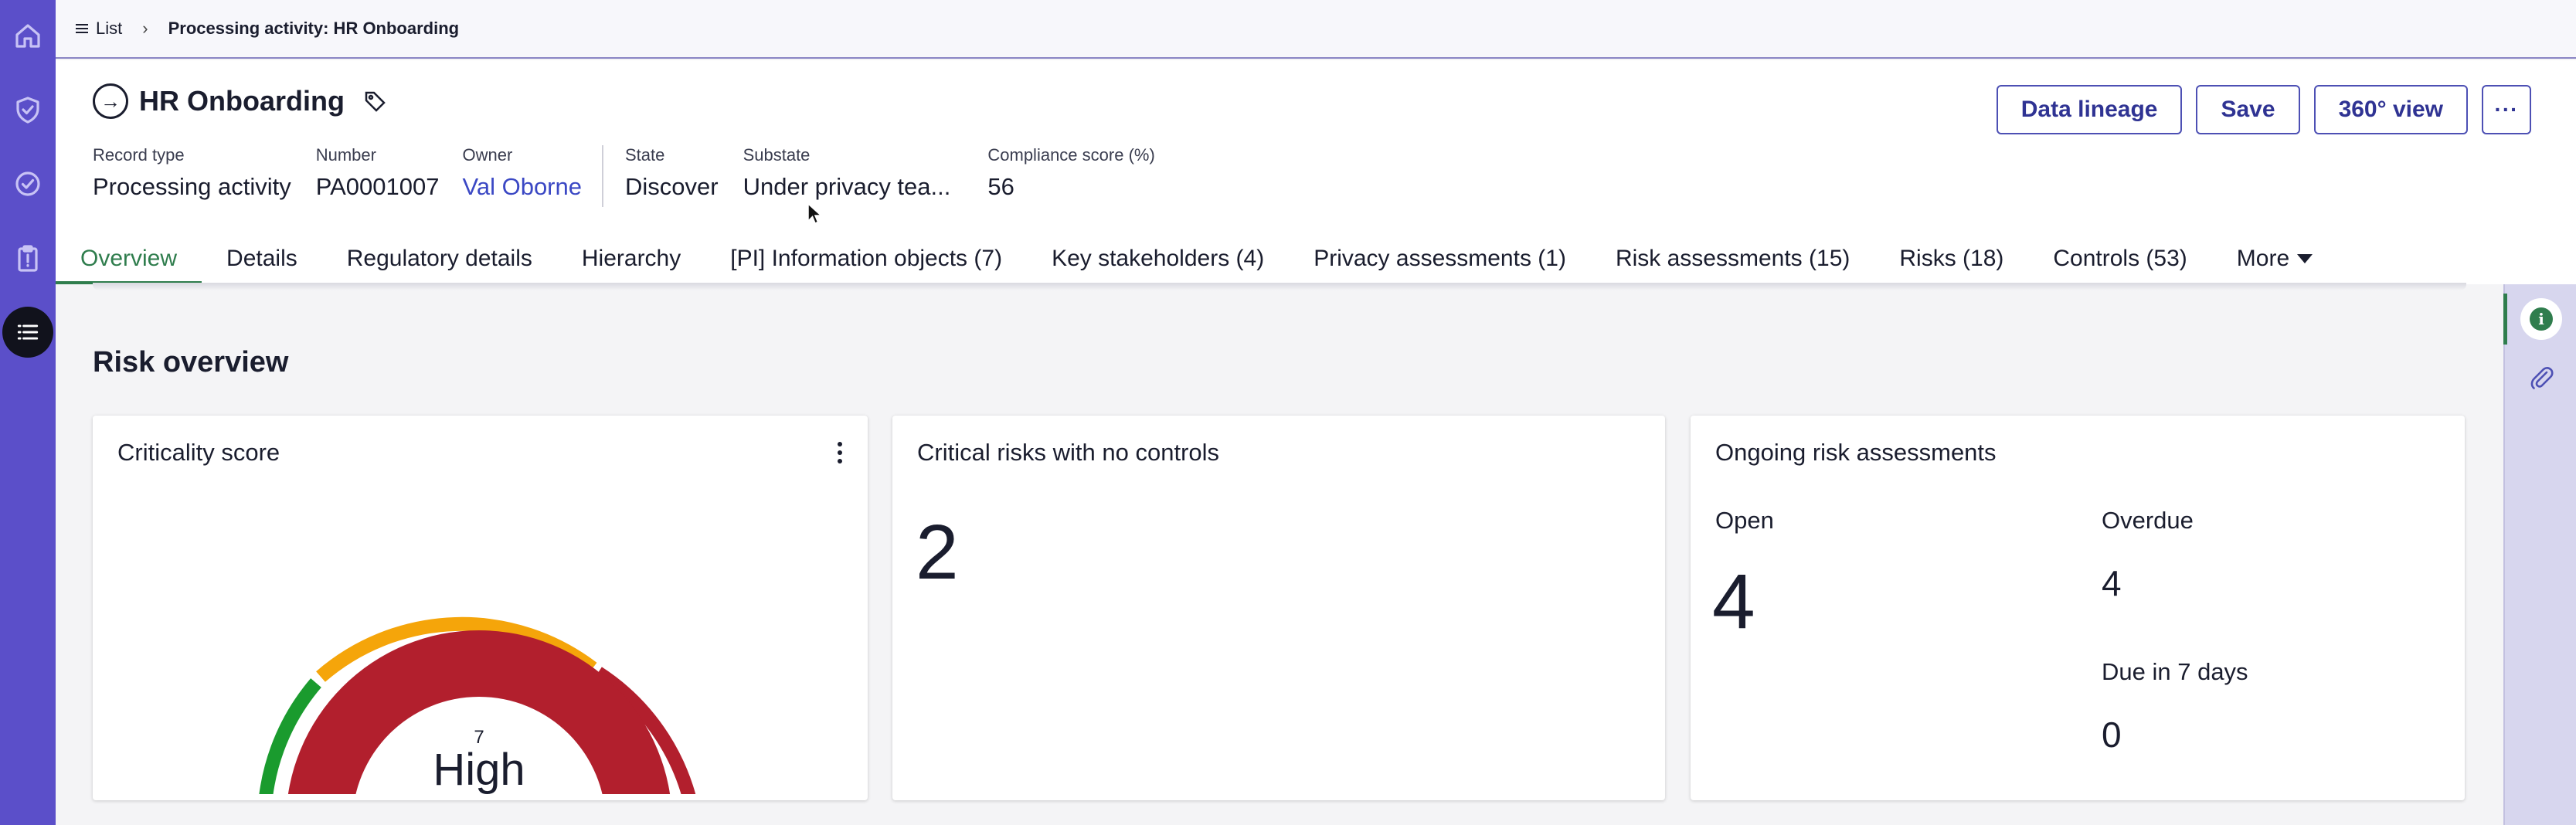  Describe the element at coordinates (644, 155) in the screenshot. I see `field-label: State` at that location.